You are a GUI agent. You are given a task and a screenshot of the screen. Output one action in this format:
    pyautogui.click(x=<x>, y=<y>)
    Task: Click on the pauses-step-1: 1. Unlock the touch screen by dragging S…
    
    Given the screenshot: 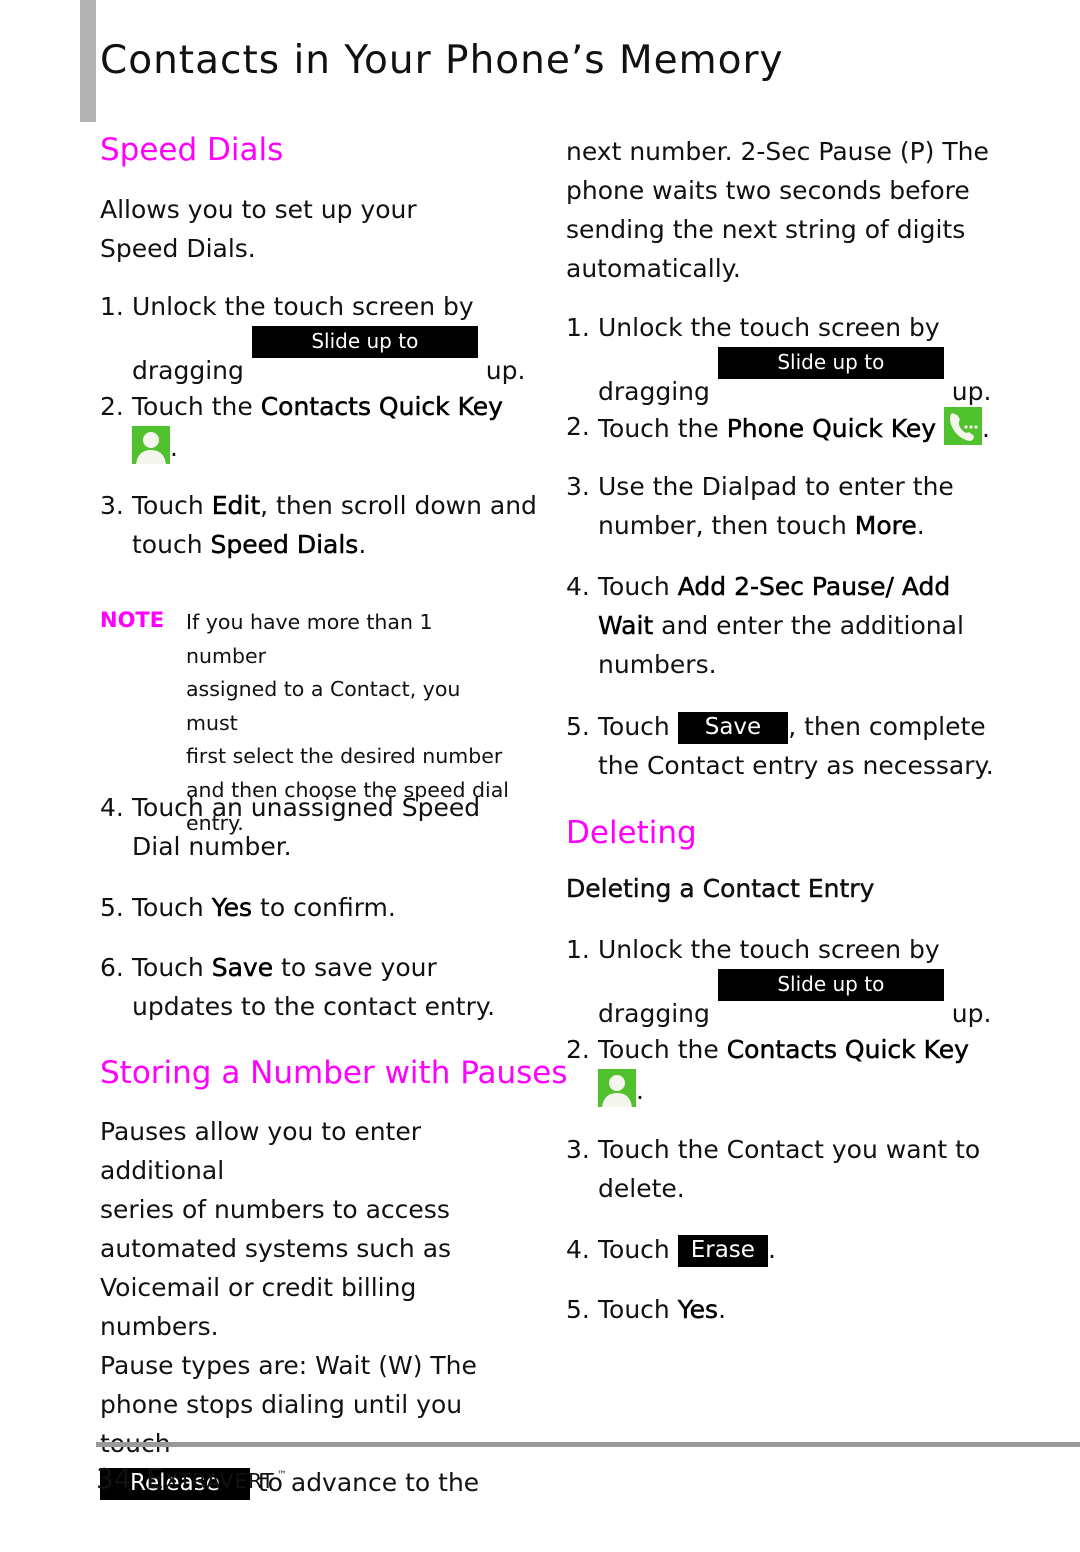 What is the action you would take?
    pyautogui.click(x=779, y=359)
    